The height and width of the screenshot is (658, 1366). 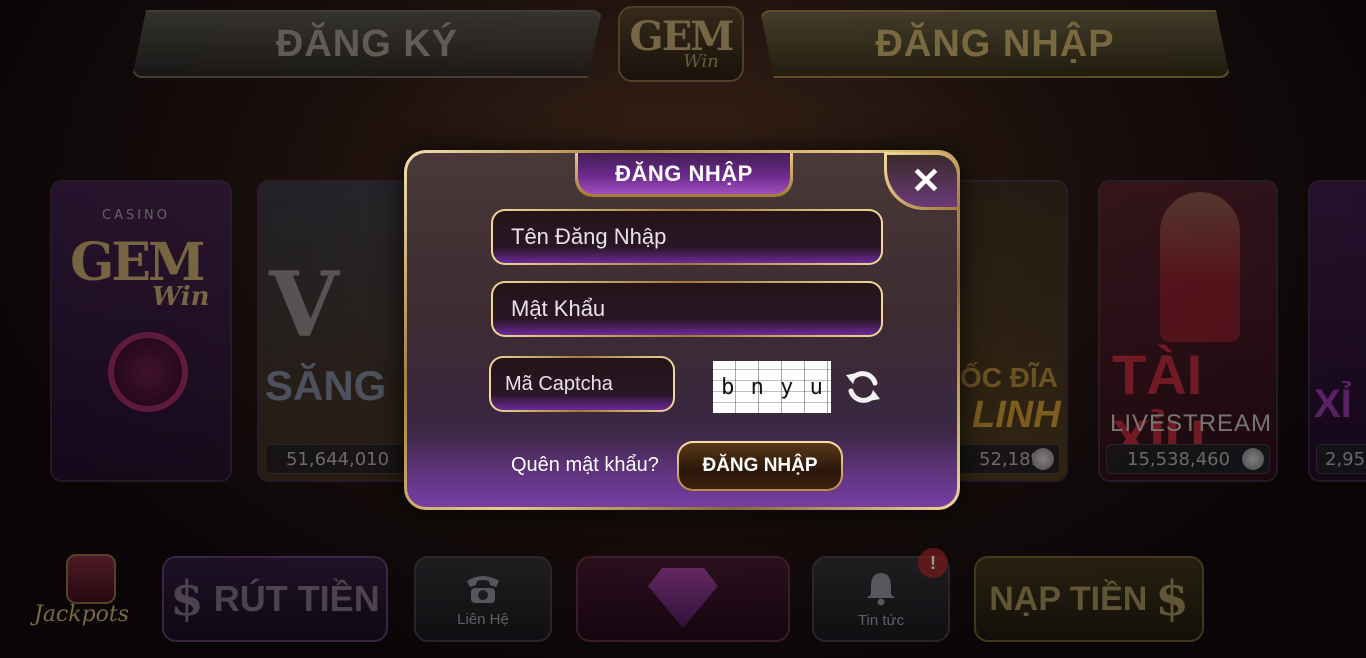 I want to click on deposit-label: NẠP TIỀN, so click(x=1068, y=598).